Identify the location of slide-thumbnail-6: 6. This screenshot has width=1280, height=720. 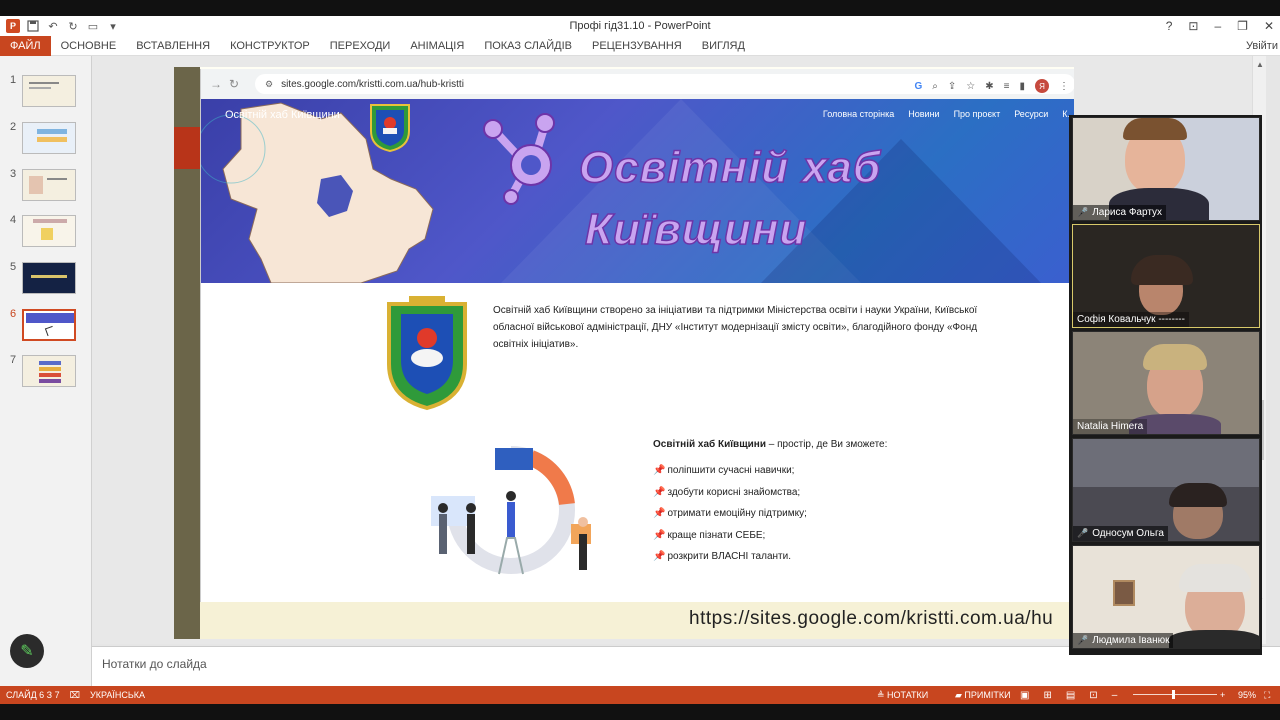
(46, 326).